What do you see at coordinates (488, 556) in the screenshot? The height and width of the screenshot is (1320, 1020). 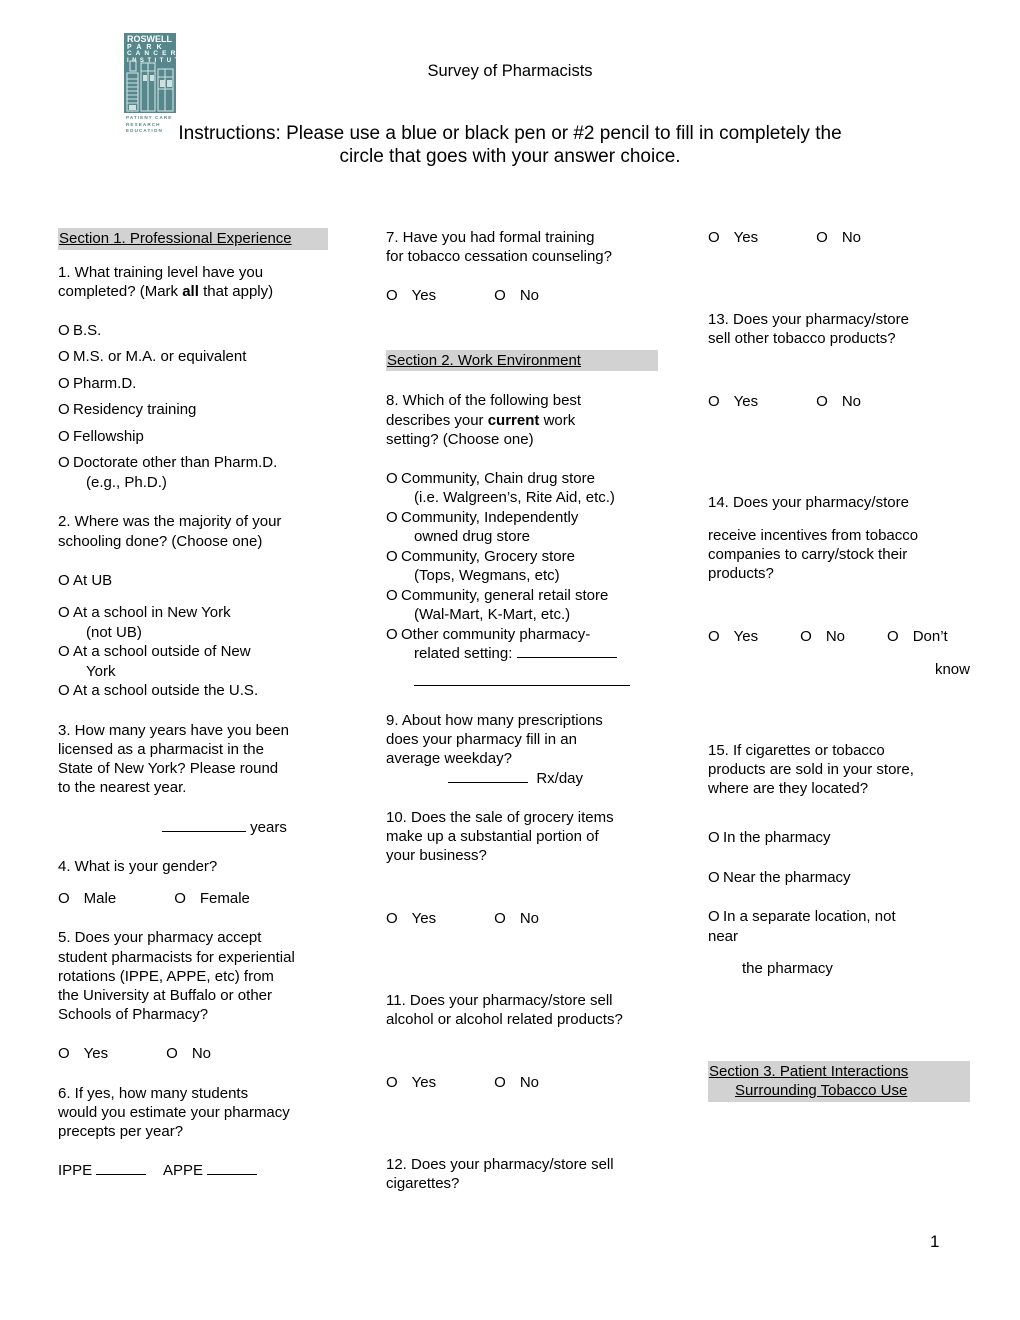 I see `option-label: Community, Grocery store` at bounding box center [488, 556].